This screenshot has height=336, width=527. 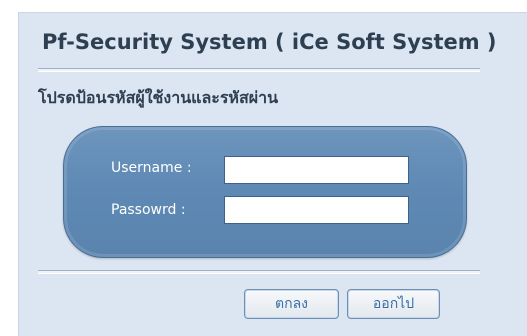 I want to click on login-instruction: โปรดป้อนรหัสผู้ใช้งานและรหัสผ่าน, so click(x=158, y=97).